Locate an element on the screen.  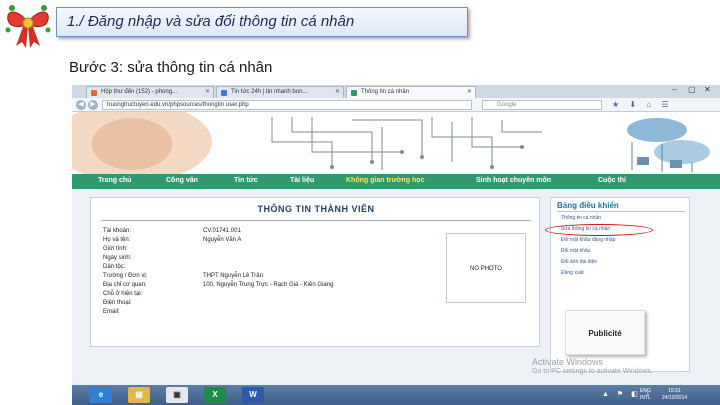
field-label: Email: is located at coordinates (111, 312).